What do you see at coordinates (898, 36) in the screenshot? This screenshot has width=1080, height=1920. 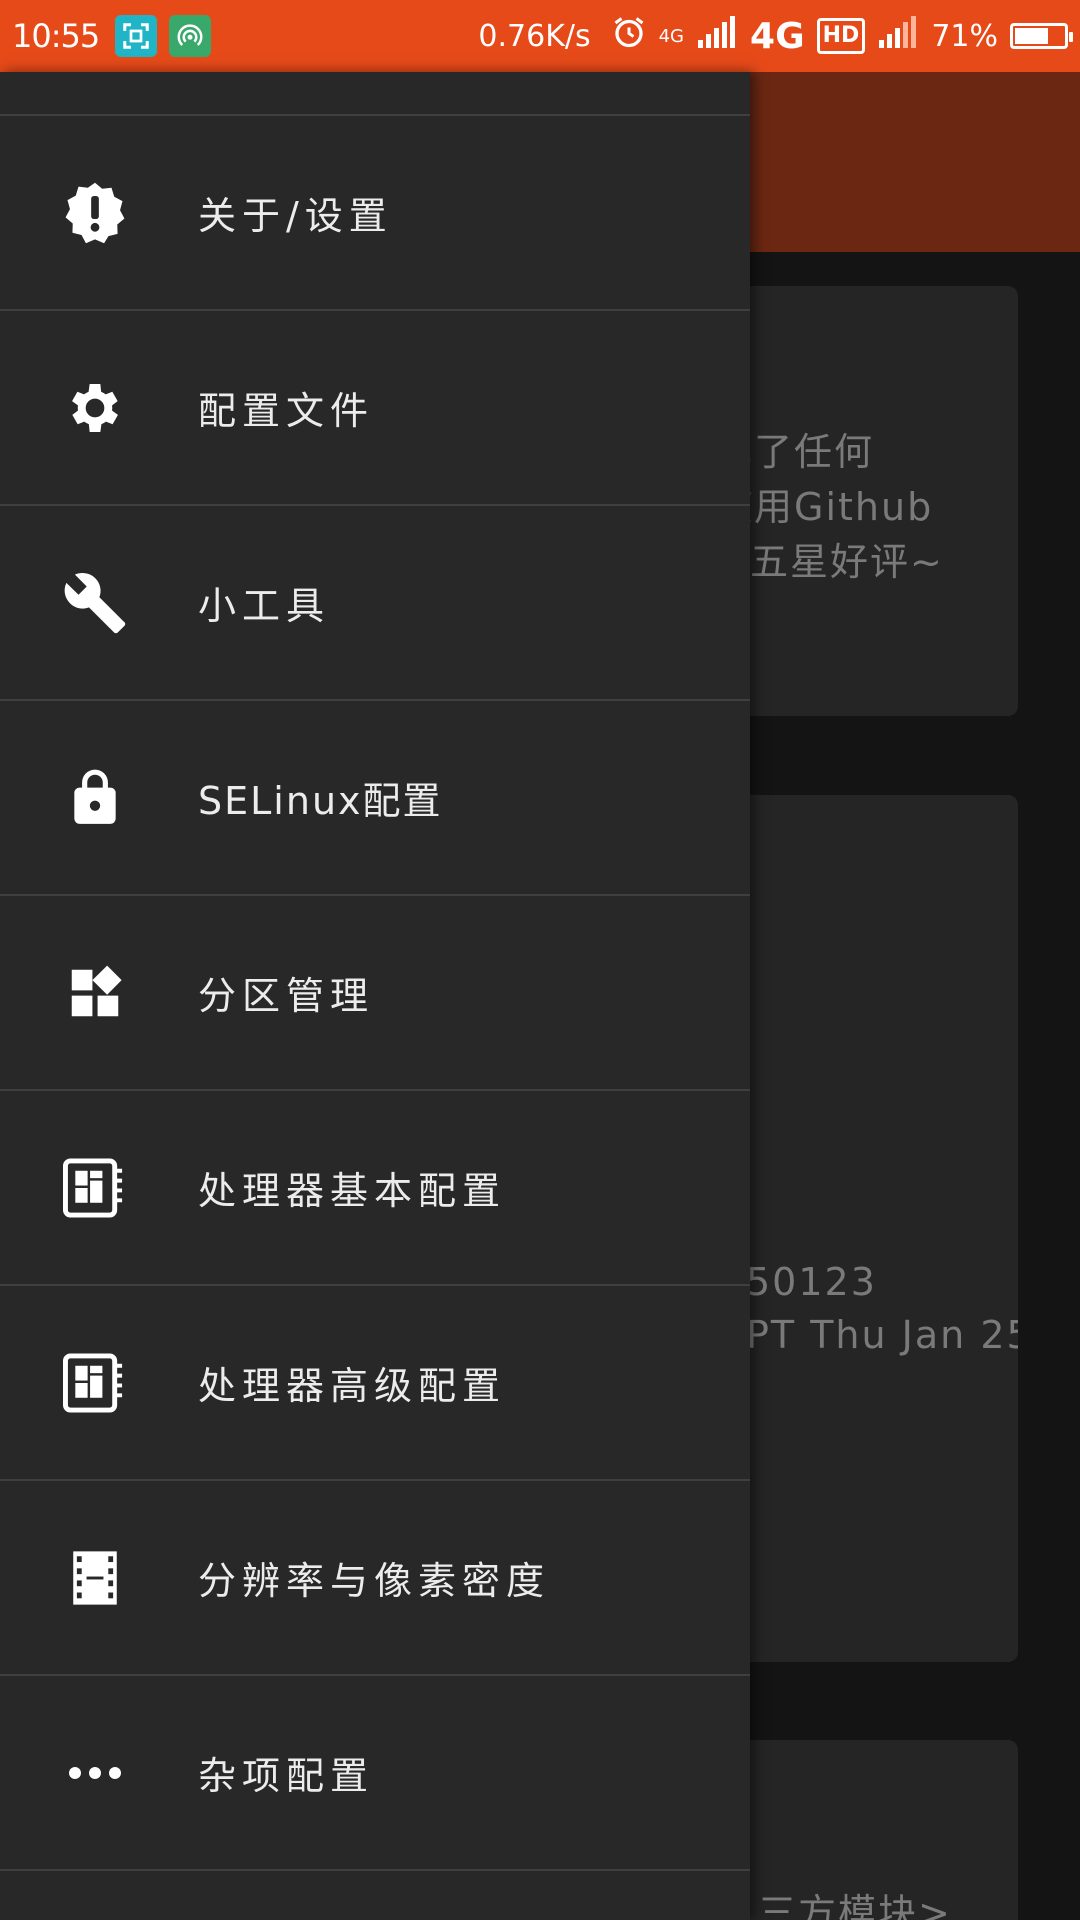 I see `signal-2-icon` at bounding box center [898, 36].